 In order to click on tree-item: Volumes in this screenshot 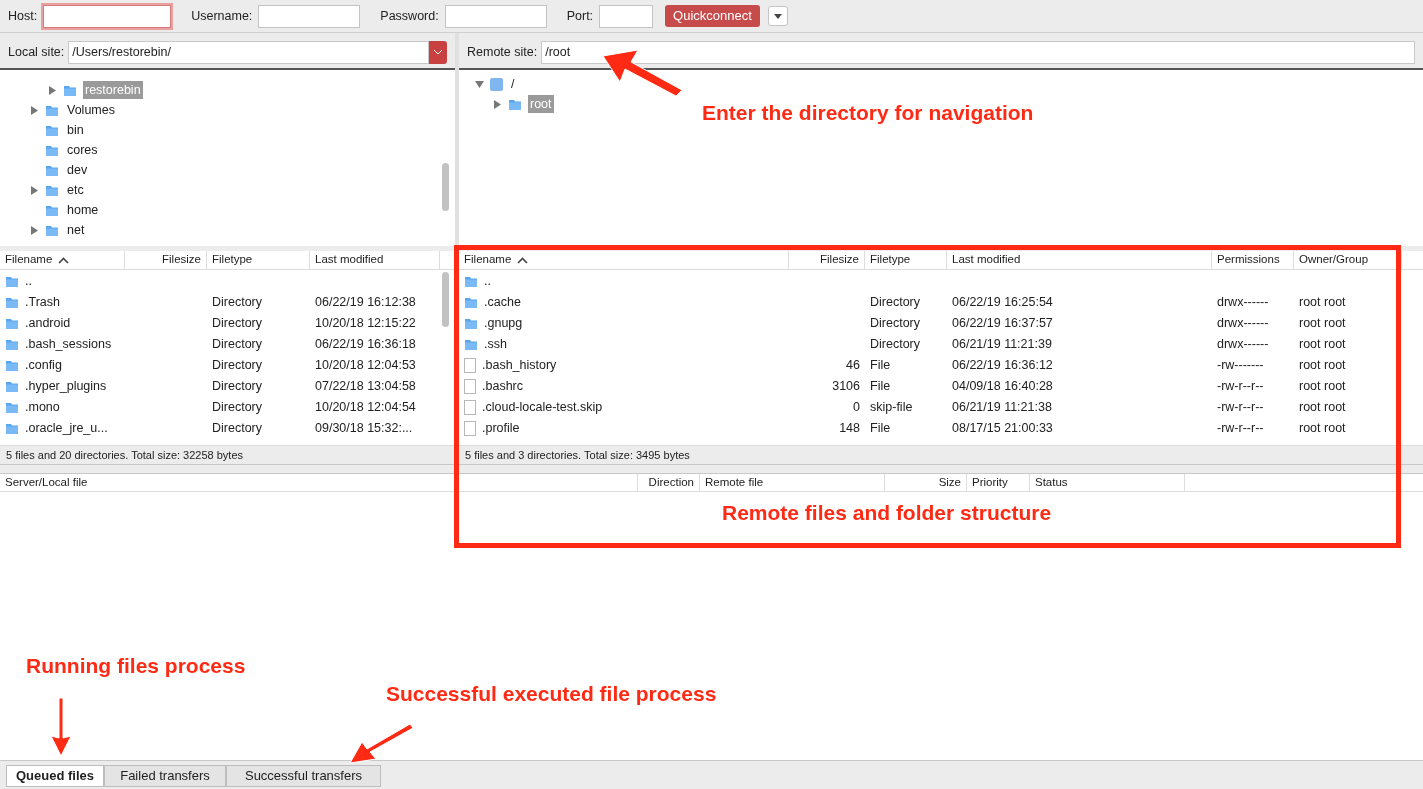, I will do `click(91, 110)`.